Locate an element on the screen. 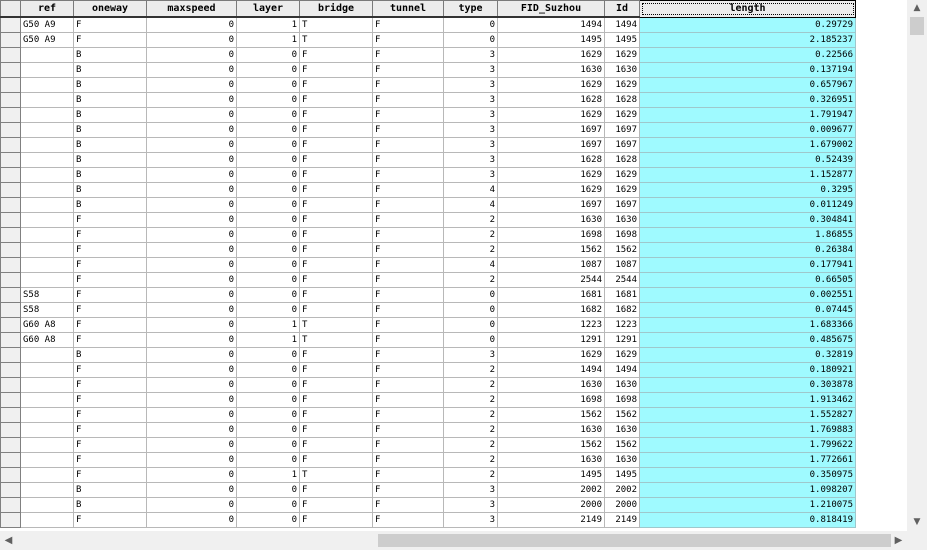 This screenshot has width=927, height=550. cell-fid-suzhou: 2149 is located at coordinates (551, 520).